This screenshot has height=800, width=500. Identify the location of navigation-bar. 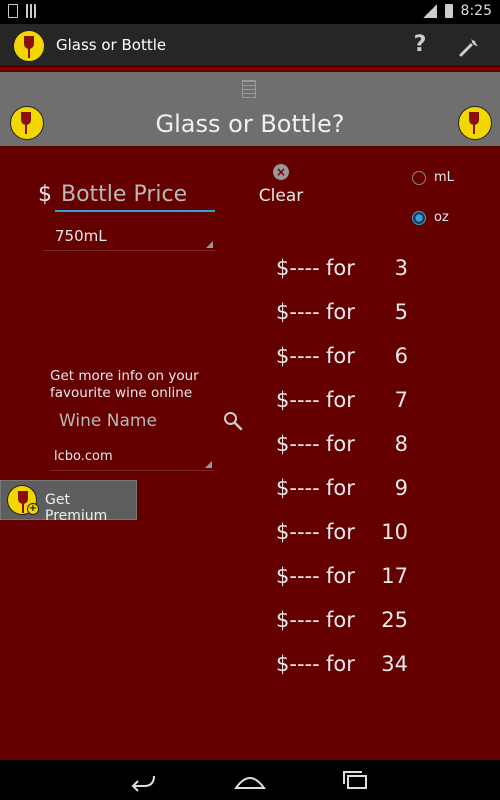
(250, 780).